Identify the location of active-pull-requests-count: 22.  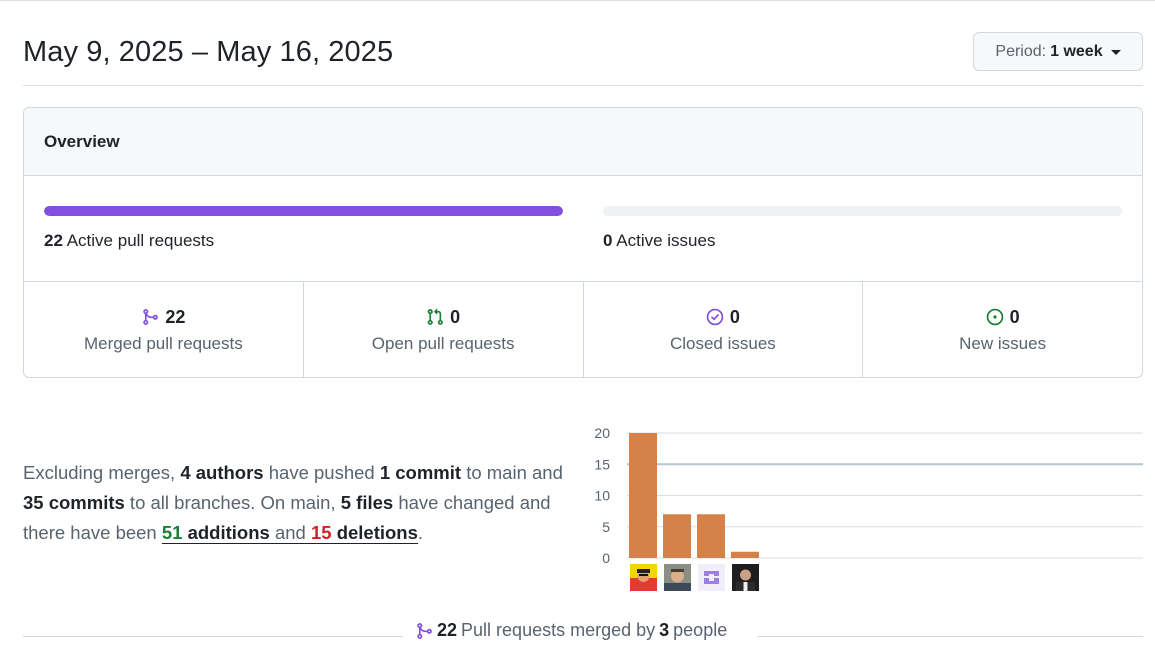
(53, 240).